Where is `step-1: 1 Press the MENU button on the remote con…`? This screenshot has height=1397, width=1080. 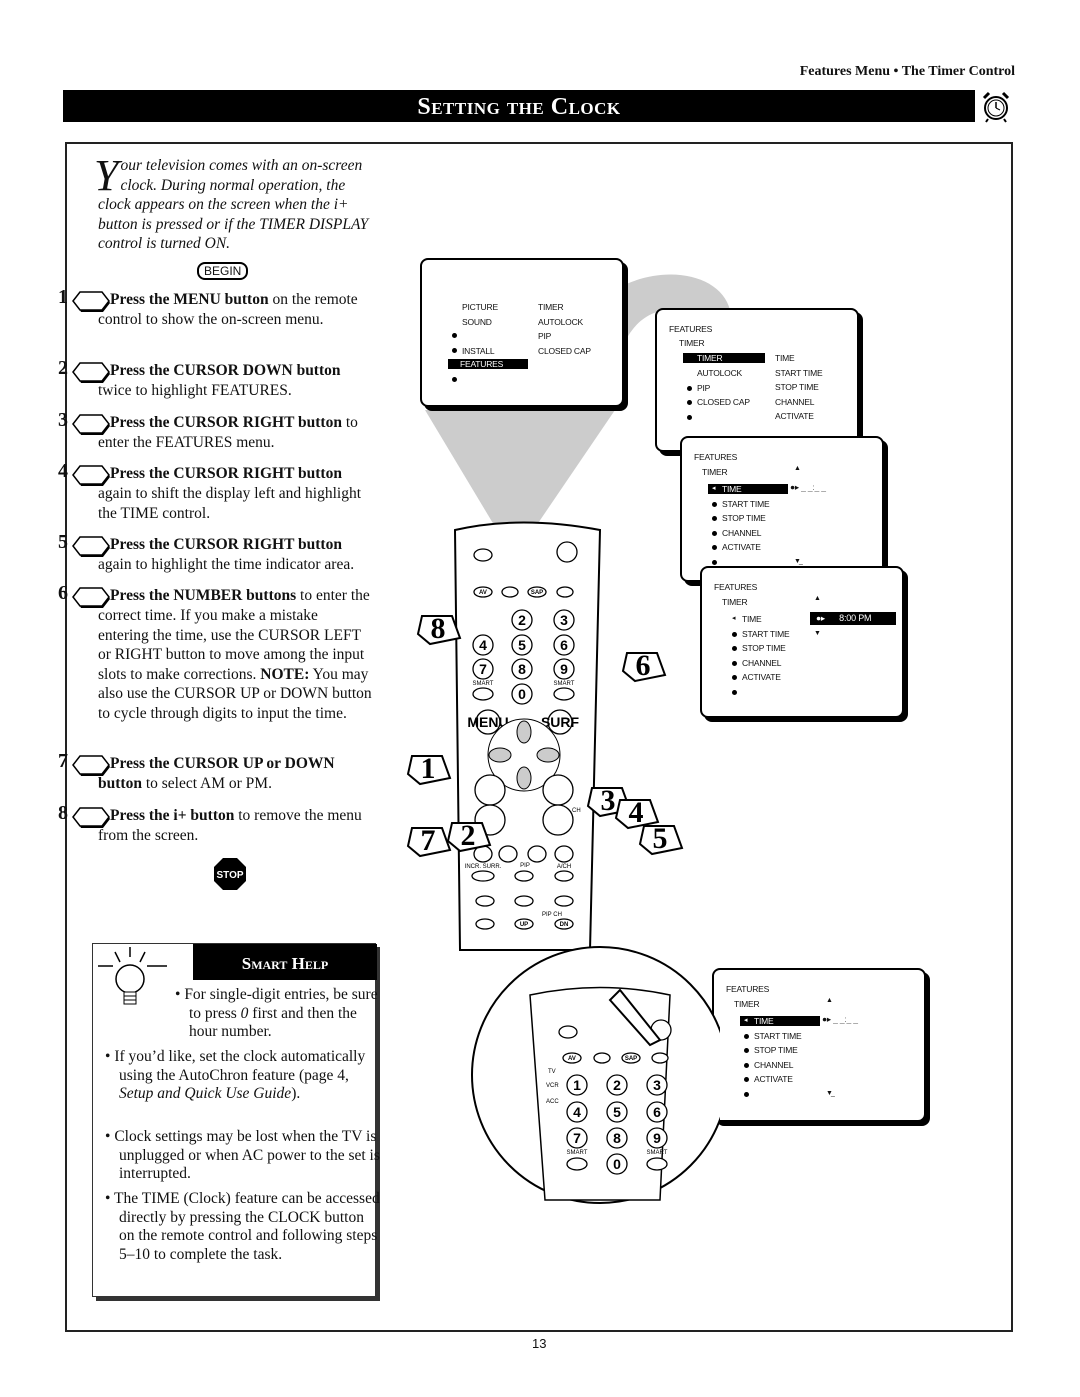
step-1: 1 Press the MENU button on the remote con… is located at coordinates (215, 308).